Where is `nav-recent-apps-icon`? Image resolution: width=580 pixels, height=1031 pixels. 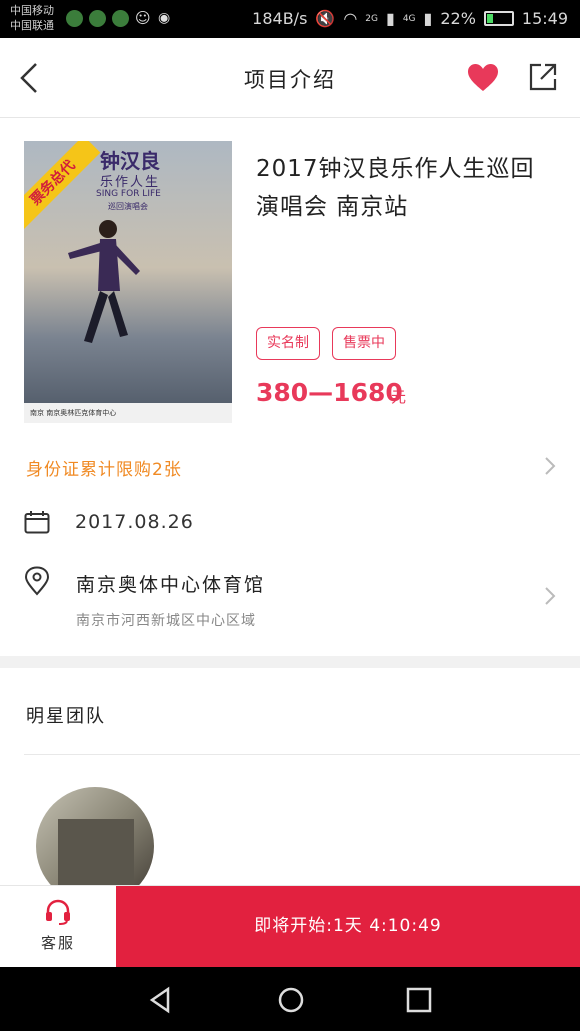
nav-recent-apps-icon is located at coordinates (419, 1000).